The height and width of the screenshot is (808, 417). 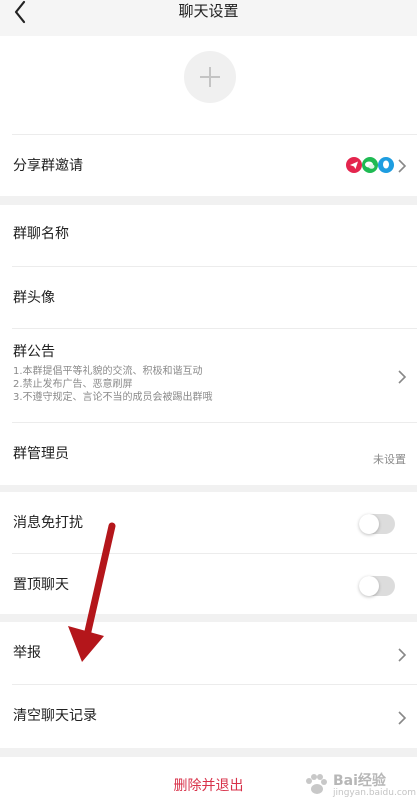 What do you see at coordinates (34, 352) in the screenshot?
I see `group-notice-label: 群公告` at bounding box center [34, 352].